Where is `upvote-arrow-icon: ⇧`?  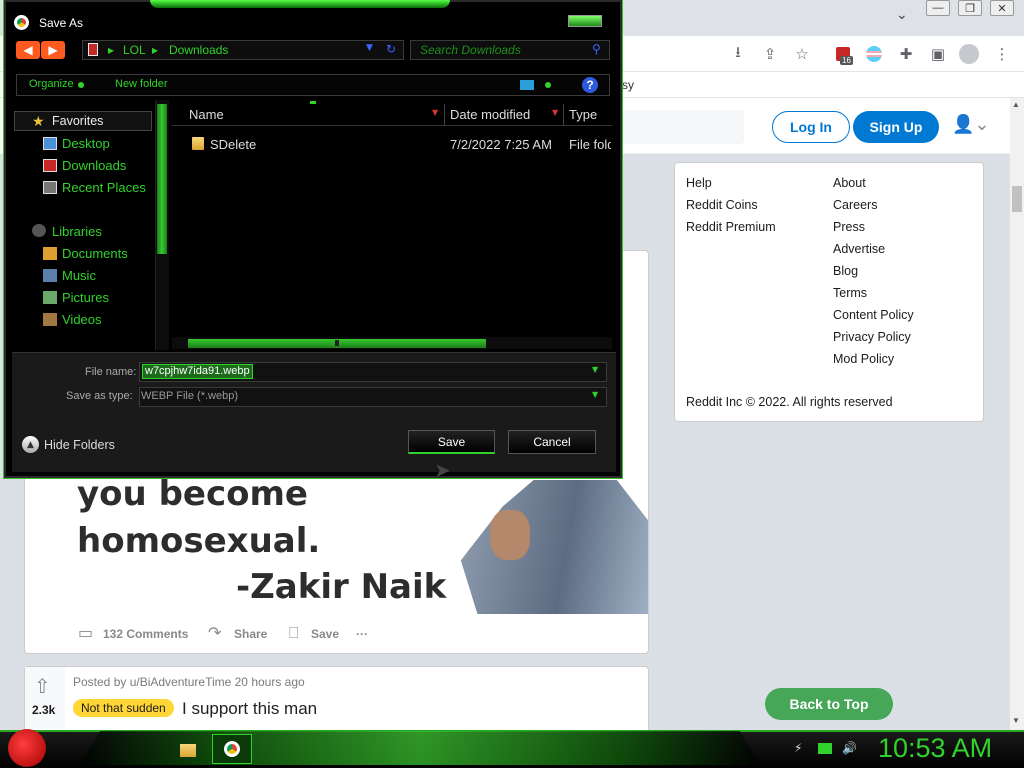 upvote-arrow-icon: ⇧ is located at coordinates (42, 686).